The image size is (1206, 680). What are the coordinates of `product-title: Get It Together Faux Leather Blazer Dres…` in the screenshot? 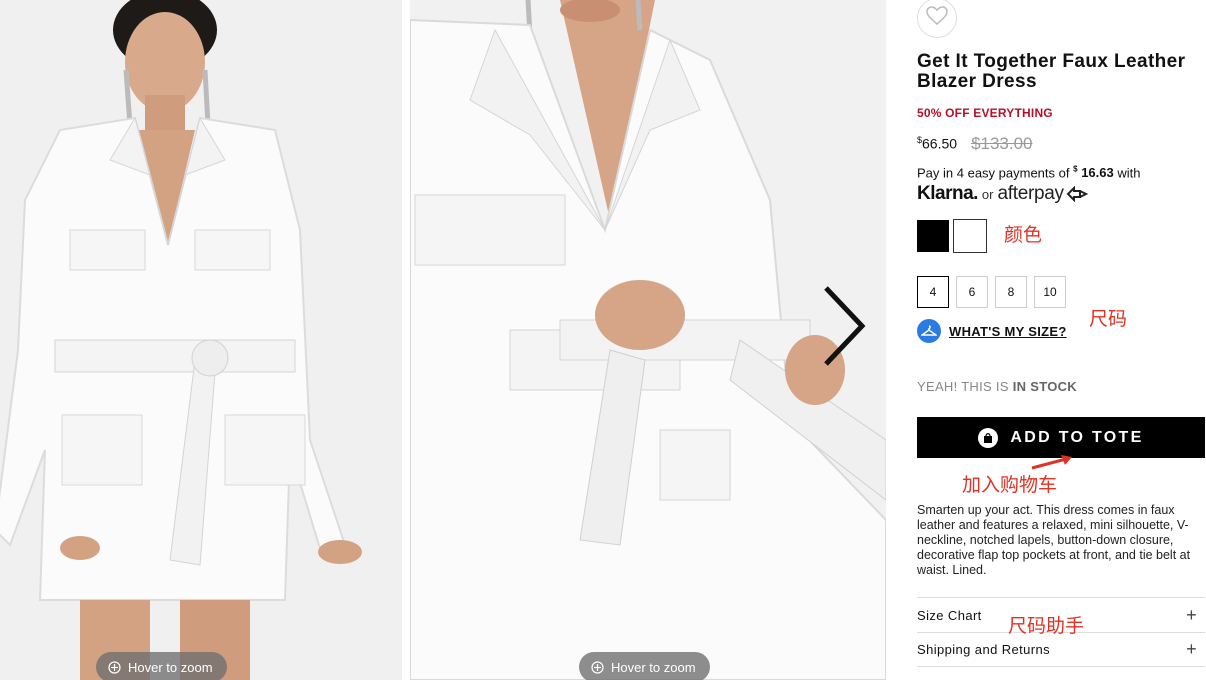 It's located at (1051, 71).